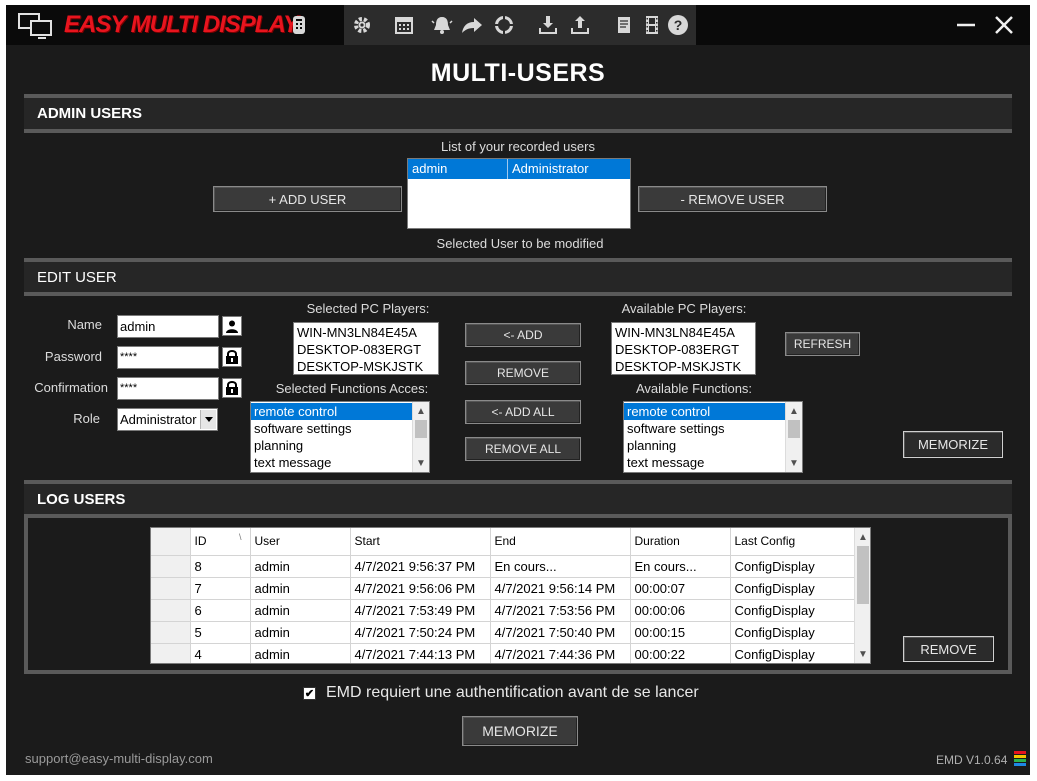 Image resolution: width=1037 pixels, height=781 pixels. I want to click on upload-icon, so click(580, 25).